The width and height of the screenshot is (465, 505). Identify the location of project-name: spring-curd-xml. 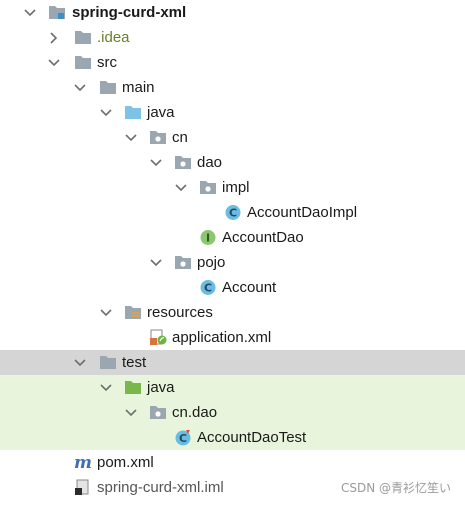
(129, 12).